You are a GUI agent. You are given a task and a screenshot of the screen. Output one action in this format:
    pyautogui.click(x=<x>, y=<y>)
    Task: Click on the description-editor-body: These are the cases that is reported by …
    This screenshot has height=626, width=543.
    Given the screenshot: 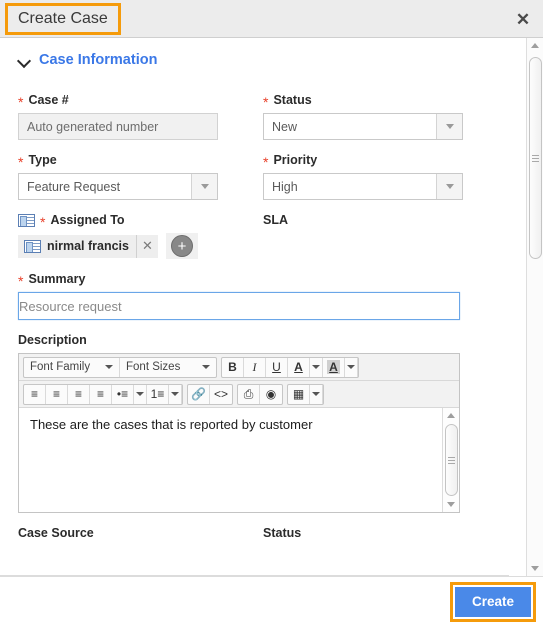 What is the action you would take?
    pyautogui.click(x=239, y=460)
    